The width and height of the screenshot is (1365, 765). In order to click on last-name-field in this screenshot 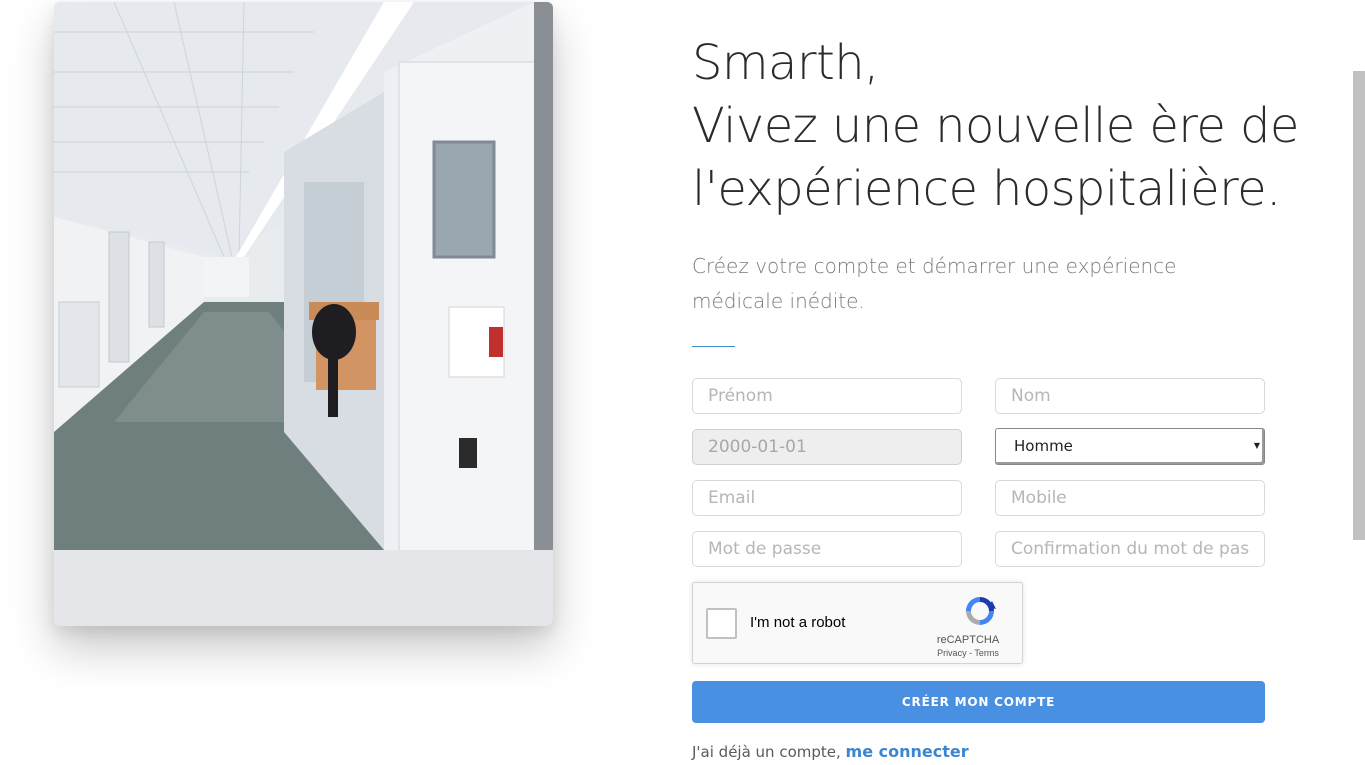, I will do `click(1130, 396)`.